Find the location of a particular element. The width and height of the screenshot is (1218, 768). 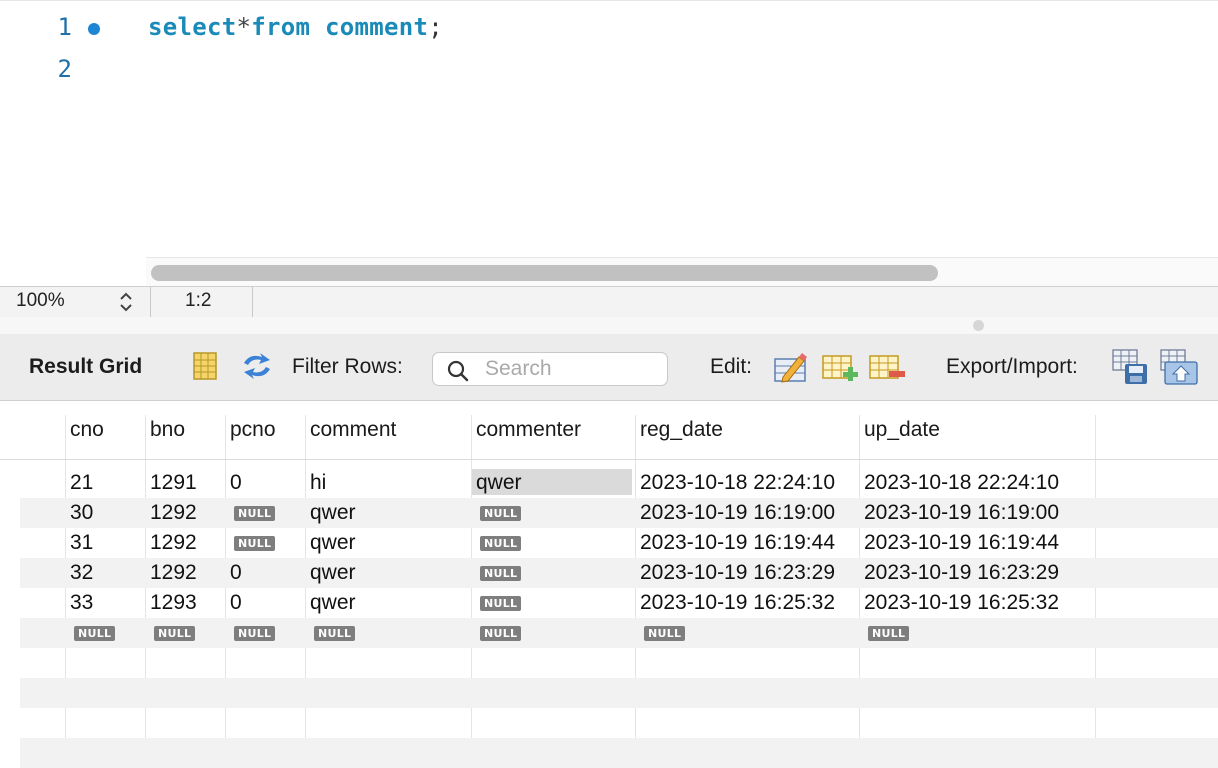

column-header-up-date: up_date is located at coordinates (902, 430).